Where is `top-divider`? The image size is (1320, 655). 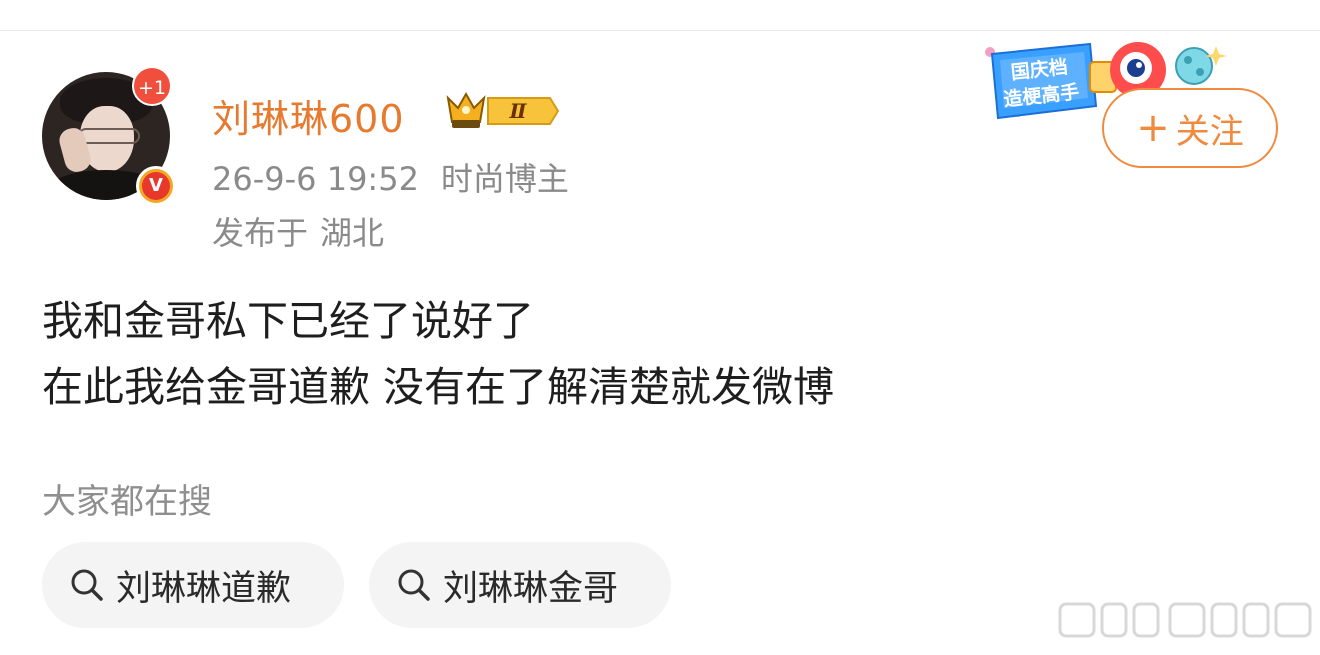 top-divider is located at coordinates (660, 30).